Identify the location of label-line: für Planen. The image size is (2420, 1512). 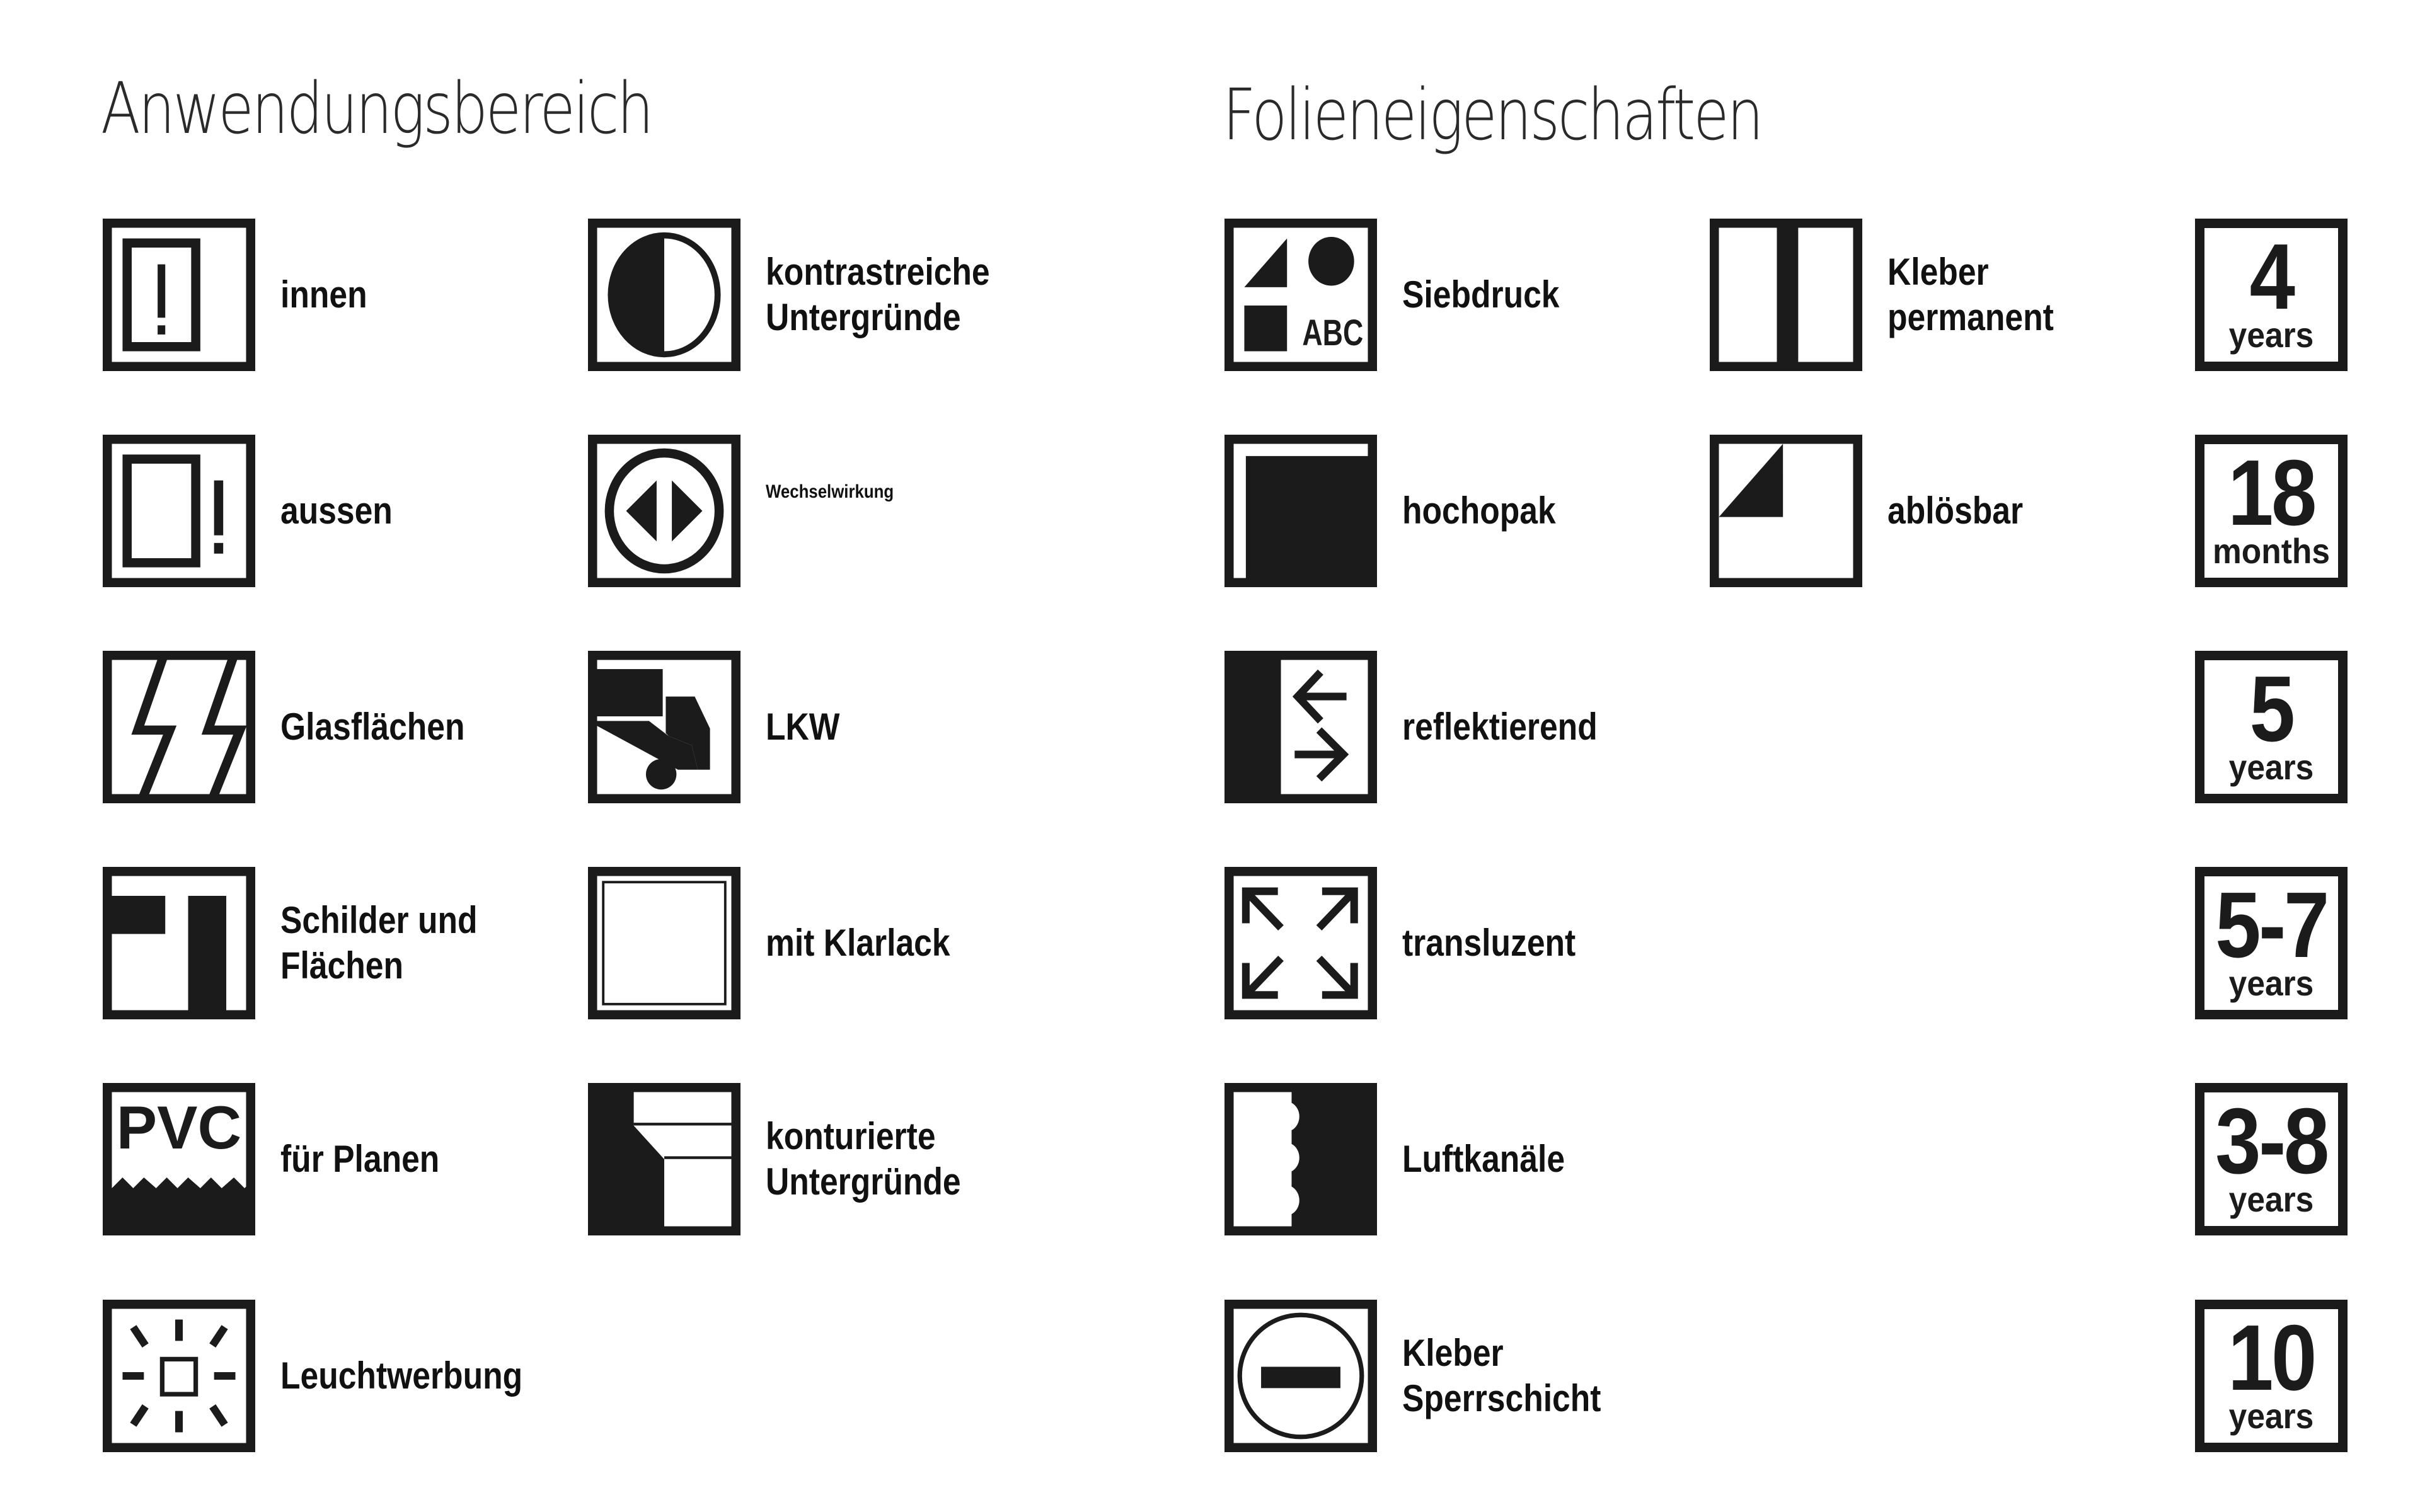
(360, 1159).